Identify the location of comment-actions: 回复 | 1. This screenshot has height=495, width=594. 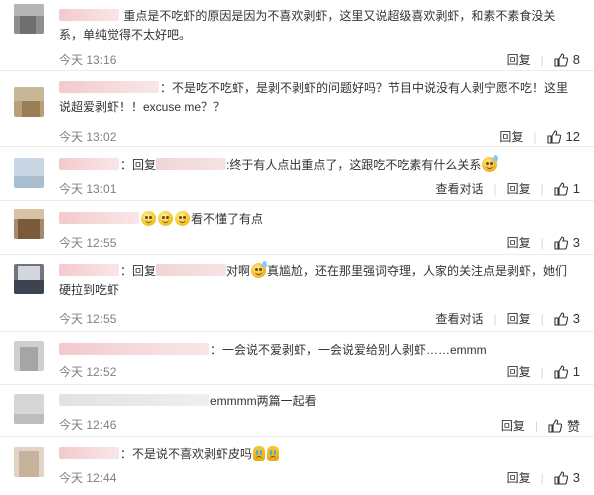
(543, 371).